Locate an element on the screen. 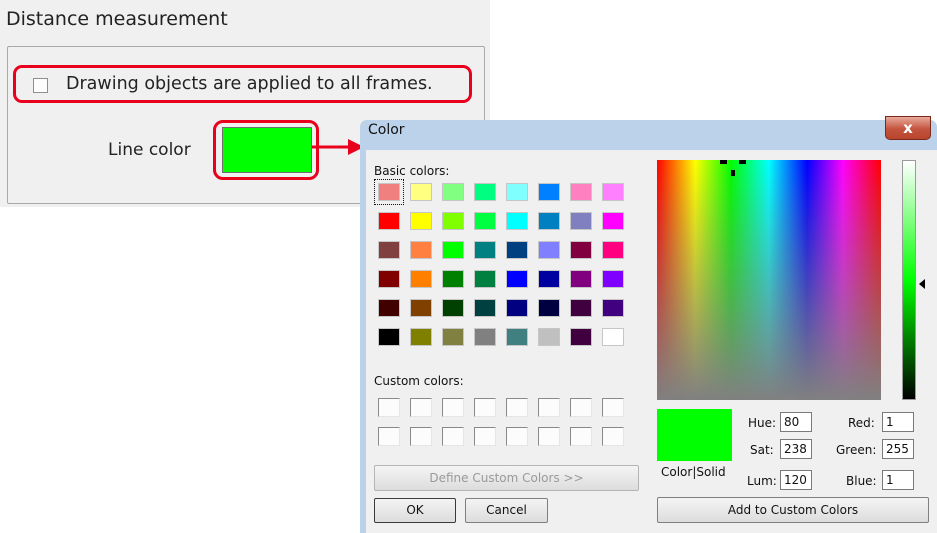  apply-all-frames-checkbox is located at coordinates (40, 85).